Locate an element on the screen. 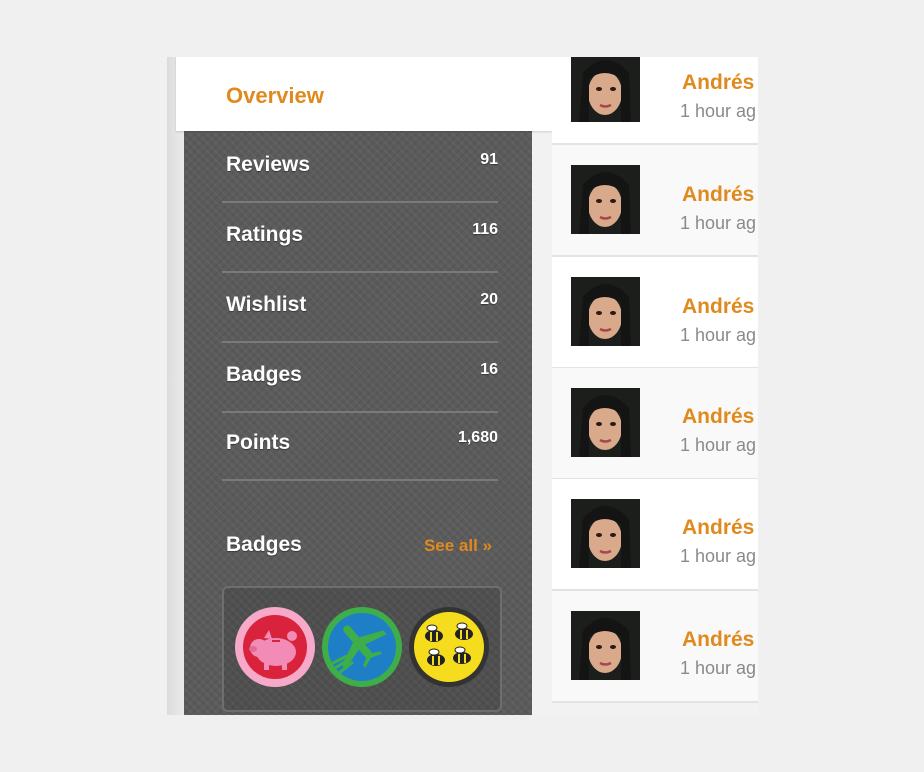 The image size is (924, 772). stat-label: Badges is located at coordinates (264, 374).